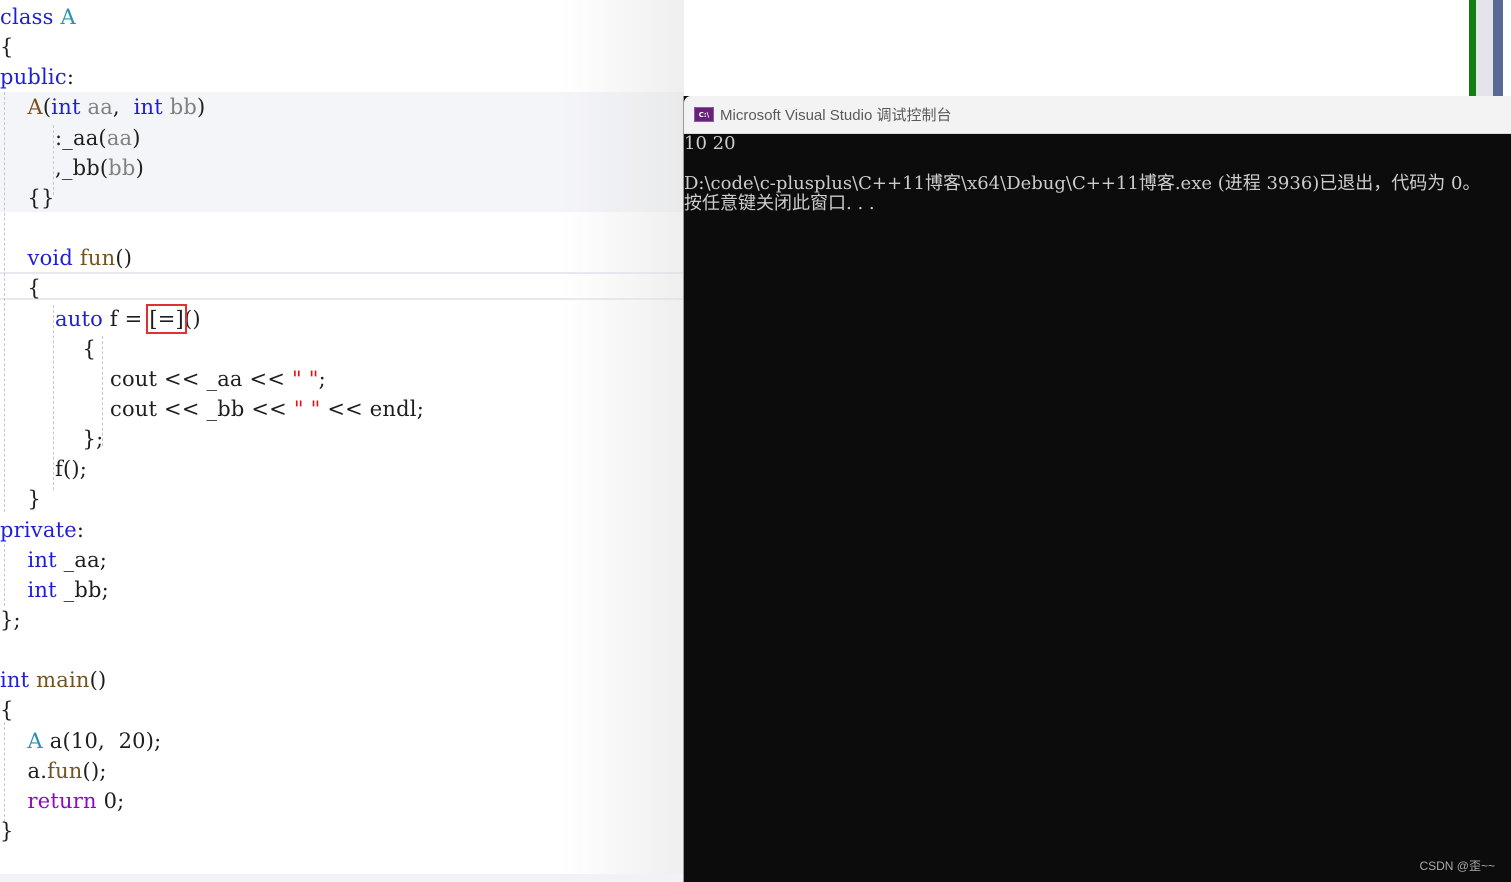 The image size is (1511, 882). I want to click on code-line: int _aa;, so click(53, 560).